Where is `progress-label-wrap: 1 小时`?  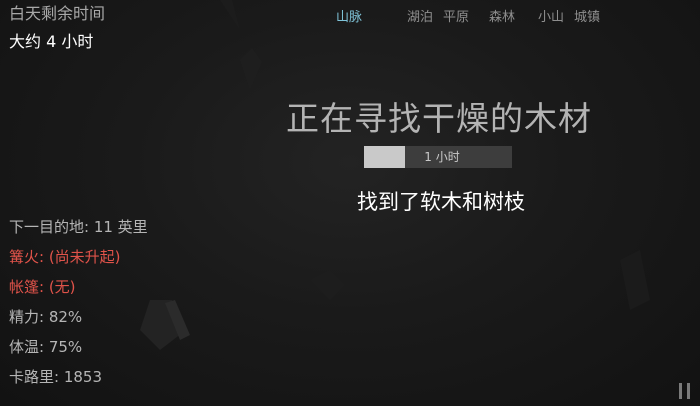
progress-label-wrap: 1 小时 is located at coordinates (438, 157).